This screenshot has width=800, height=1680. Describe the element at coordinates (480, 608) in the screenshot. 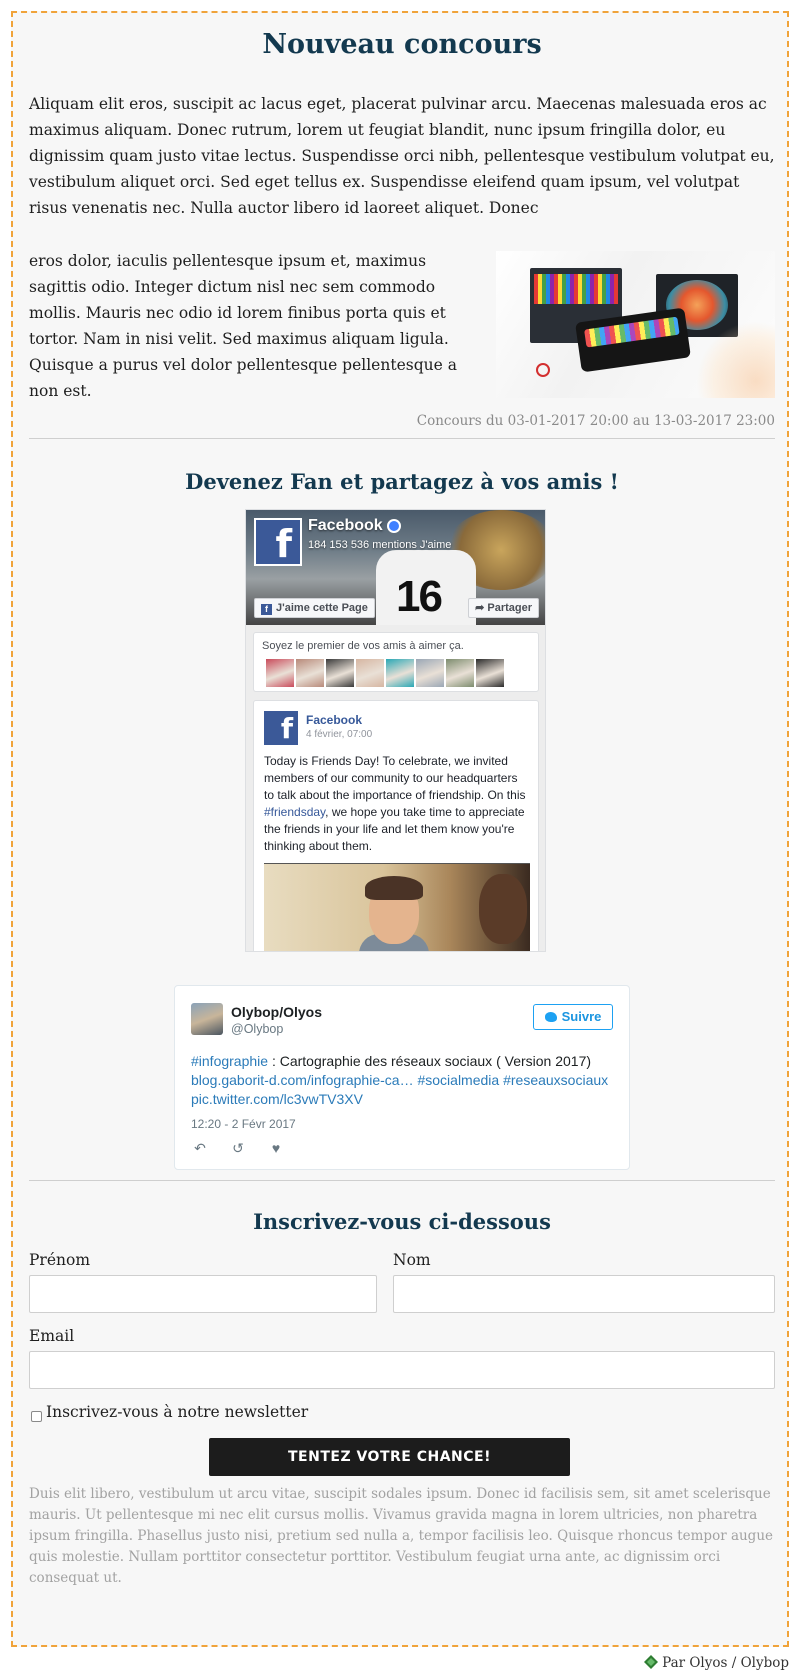

I see `share-arrow-icon: ➦` at that location.